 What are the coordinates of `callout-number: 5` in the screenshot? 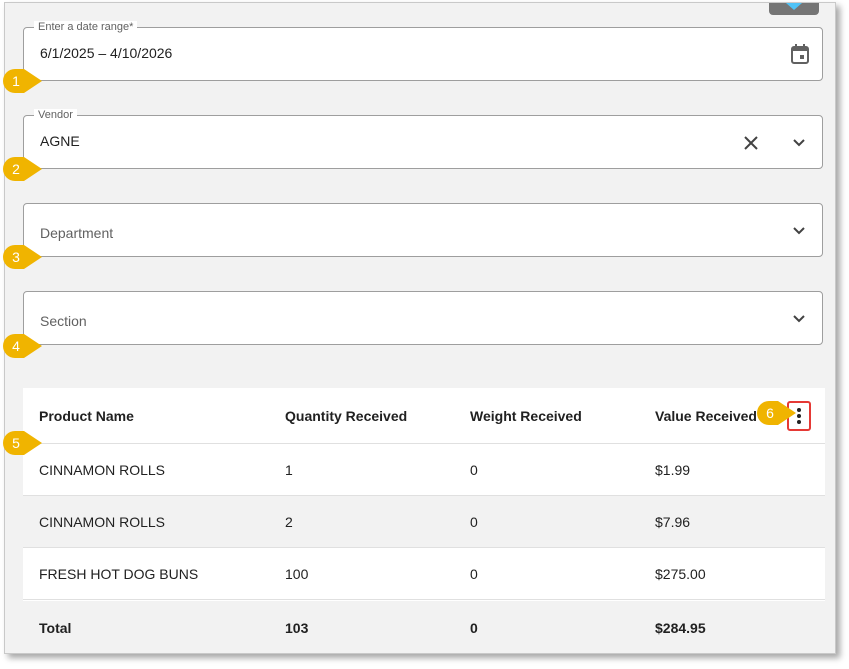 It's located at (16, 443).